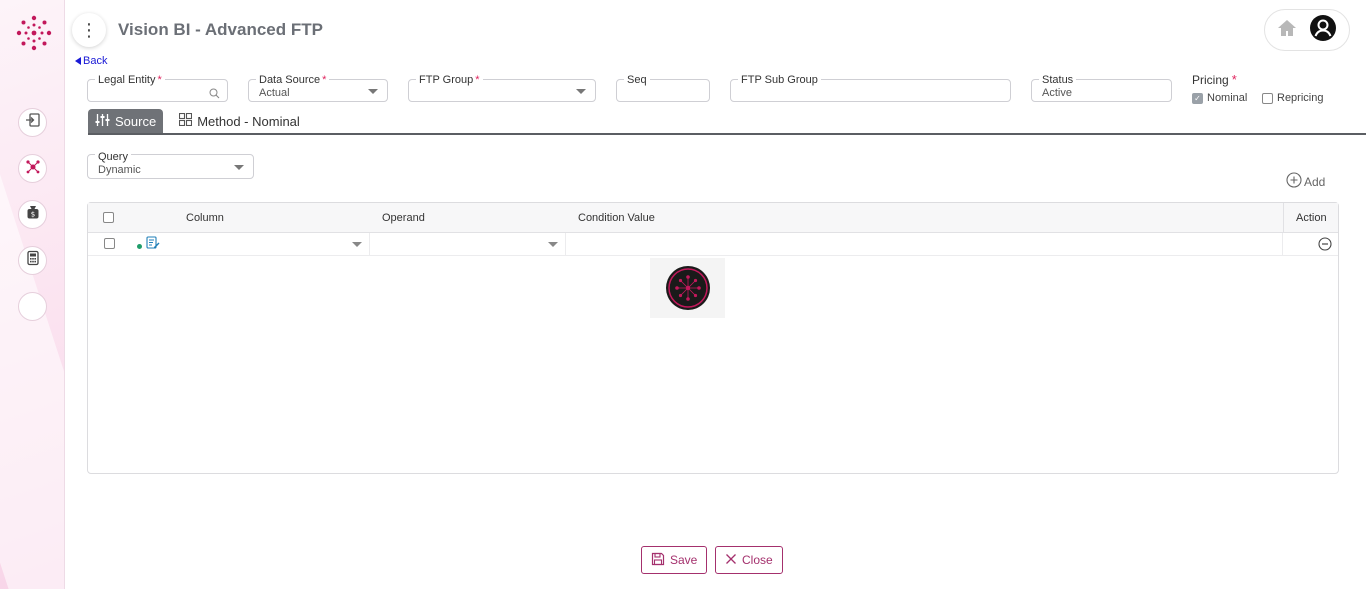 Image resolution: width=1366 pixels, height=589 pixels. I want to click on sidebar-item-empty, so click(32, 306).